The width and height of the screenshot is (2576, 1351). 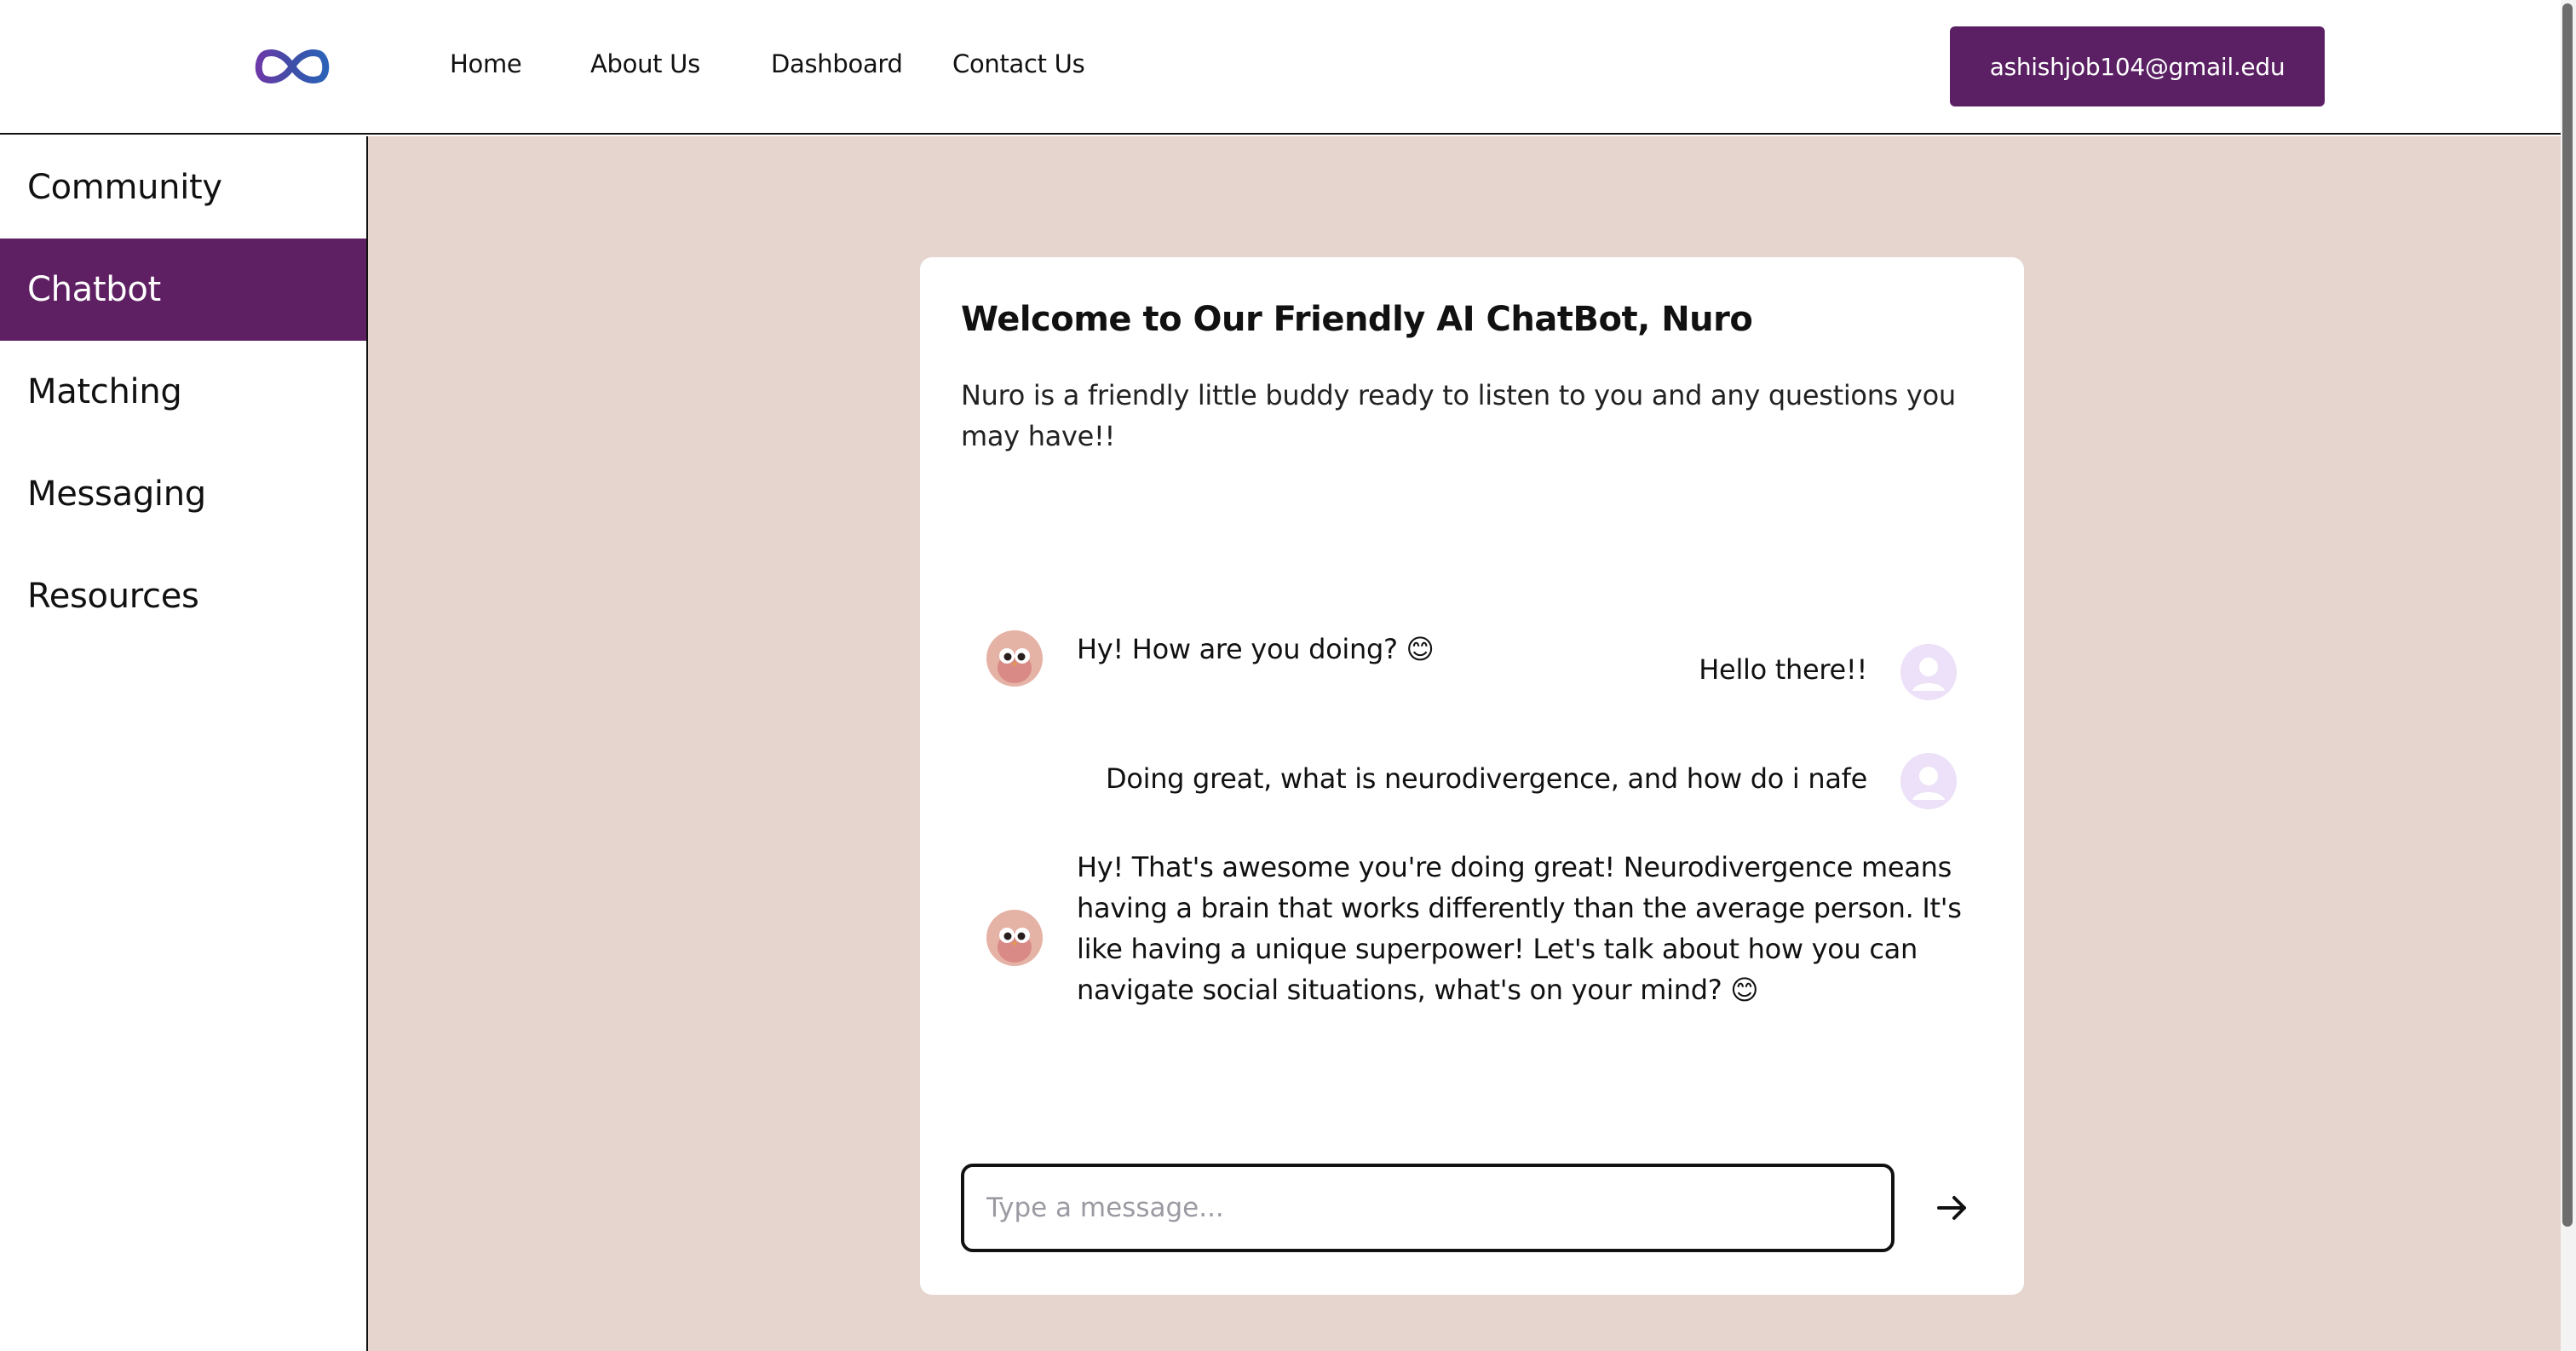 What do you see at coordinates (183, 392) in the screenshot?
I see `sidebar-item-matching: Matching` at bounding box center [183, 392].